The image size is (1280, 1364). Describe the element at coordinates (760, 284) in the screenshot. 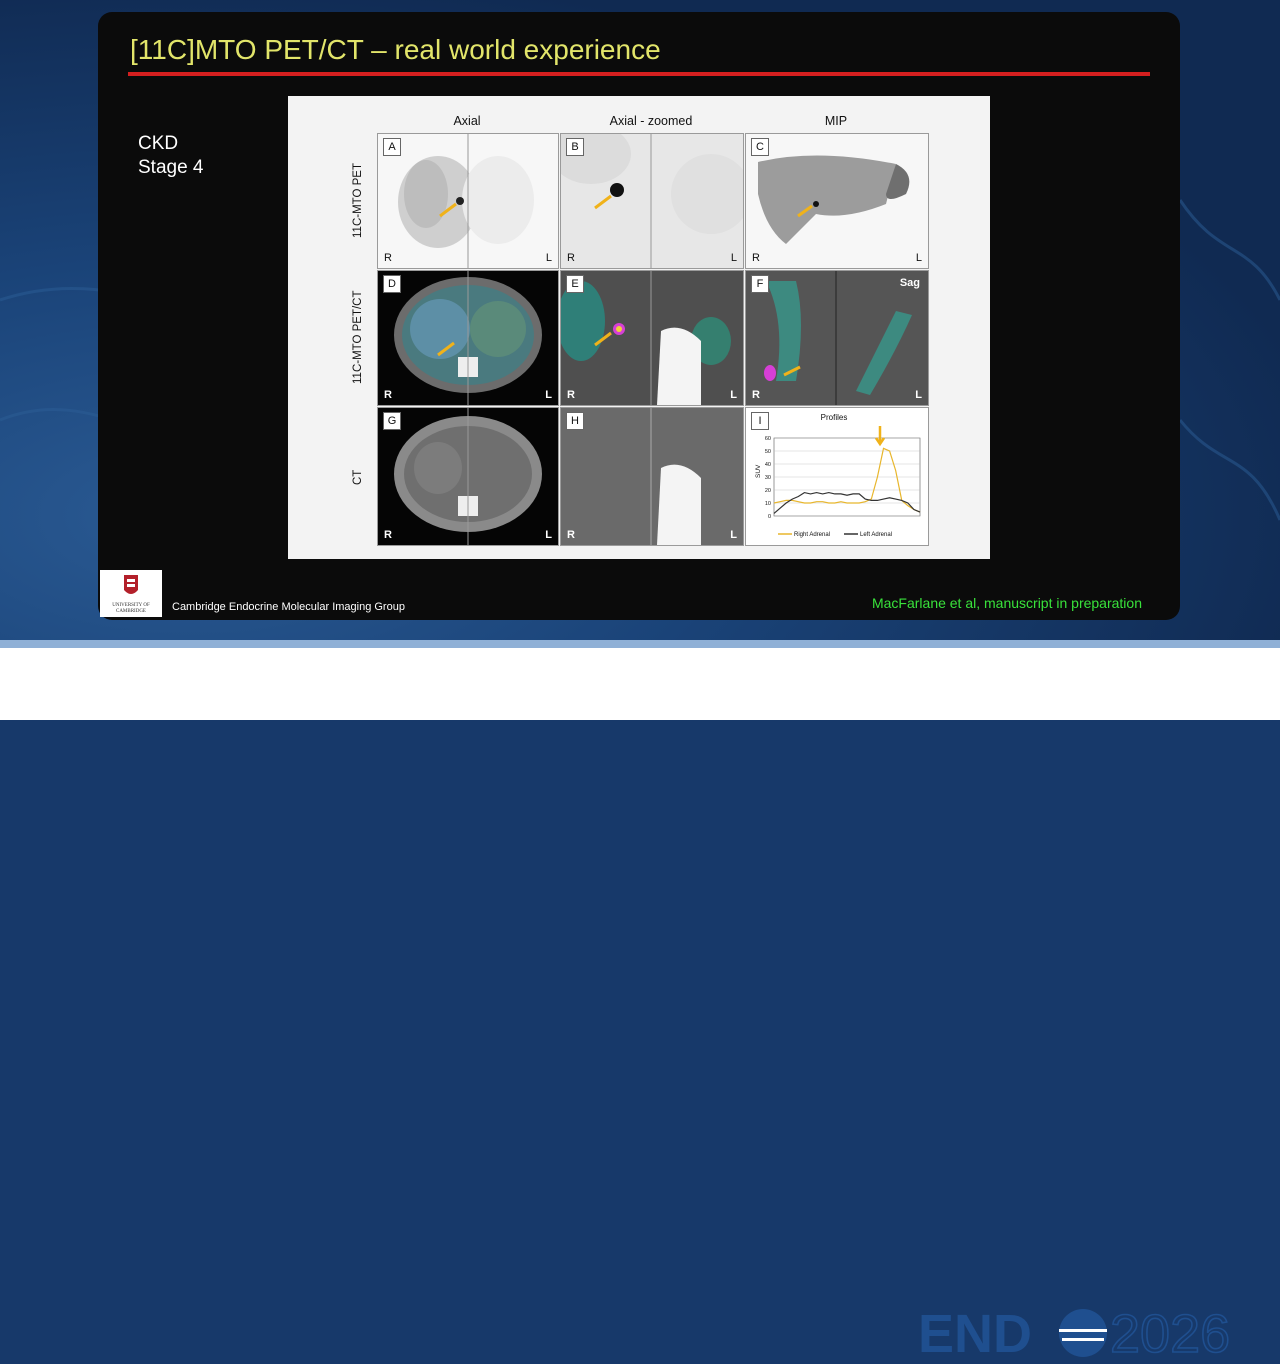

I see `panel-label: F` at that location.